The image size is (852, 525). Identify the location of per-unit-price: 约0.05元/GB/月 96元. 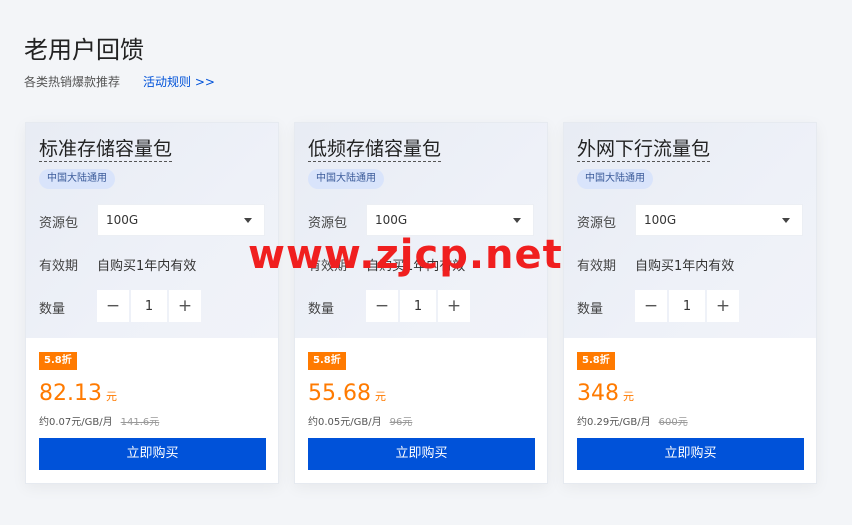
(360, 420).